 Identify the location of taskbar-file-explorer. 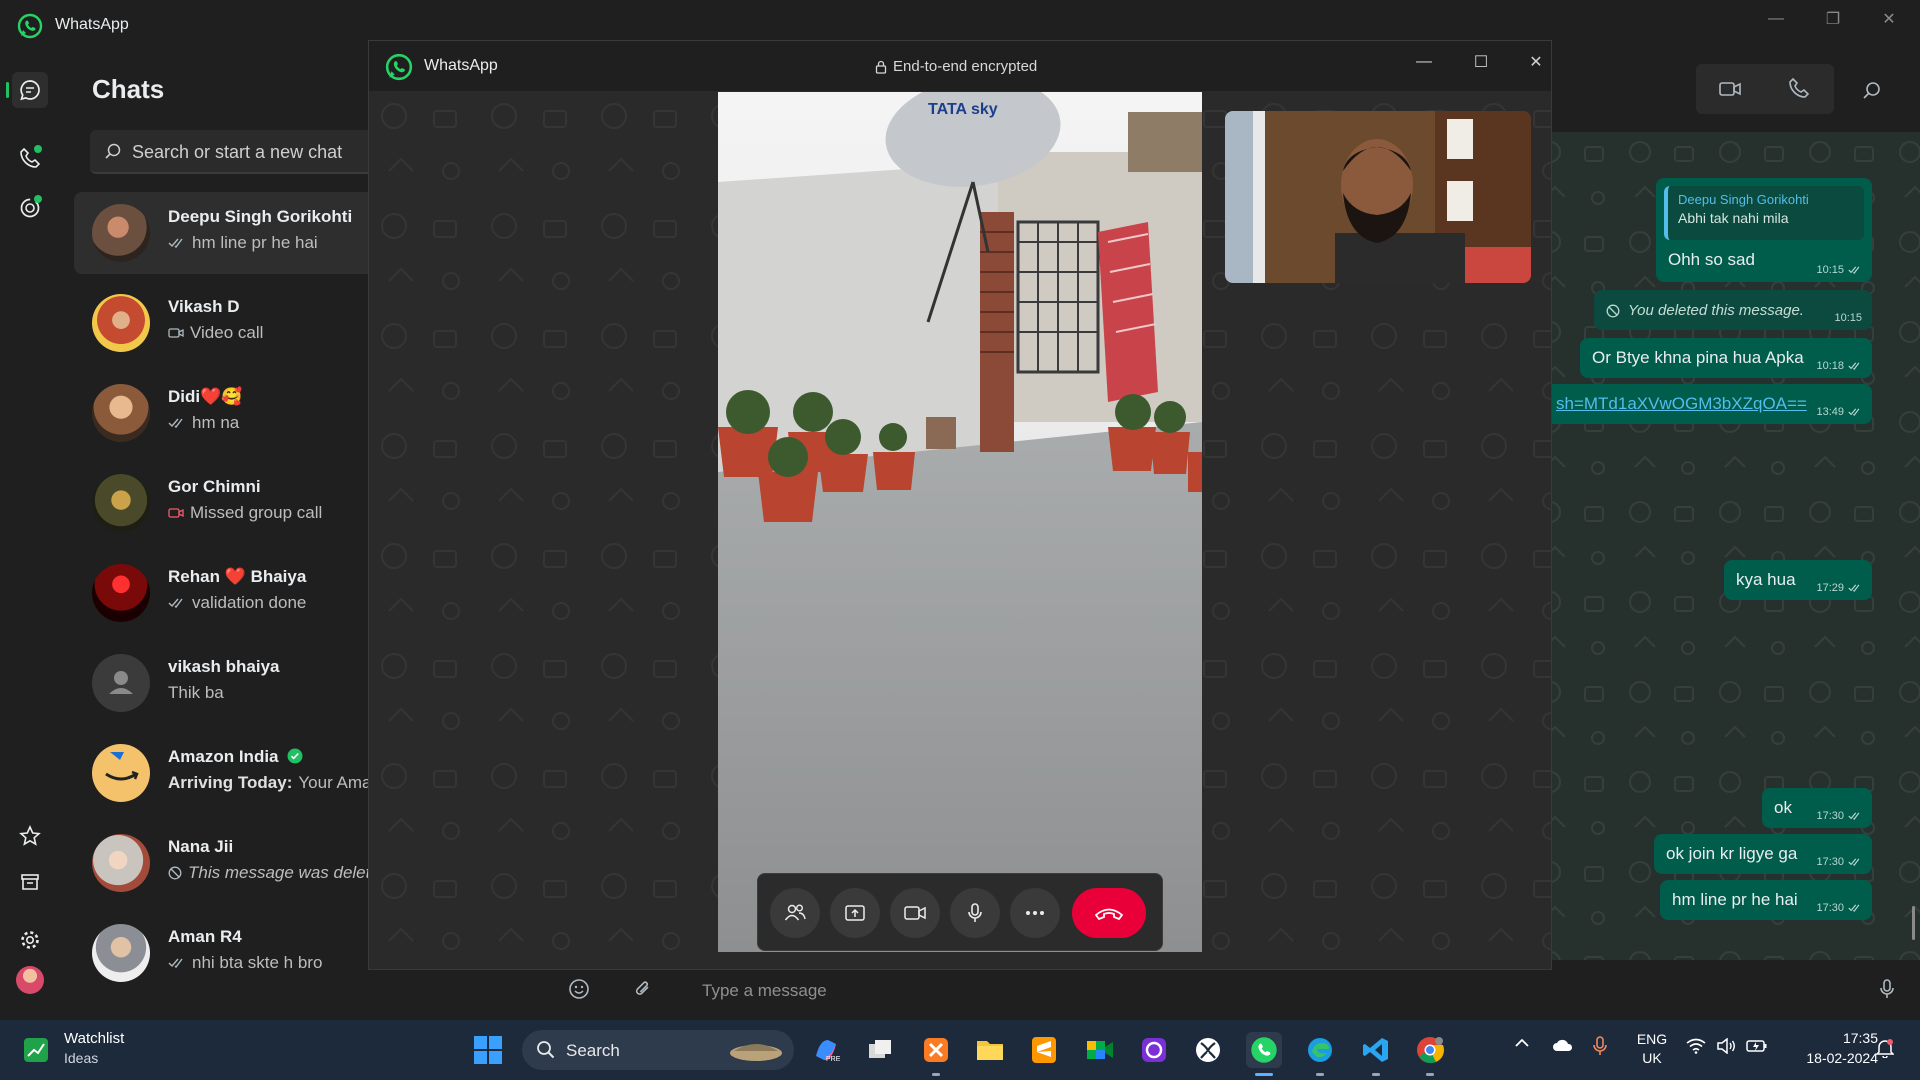
(990, 1050).